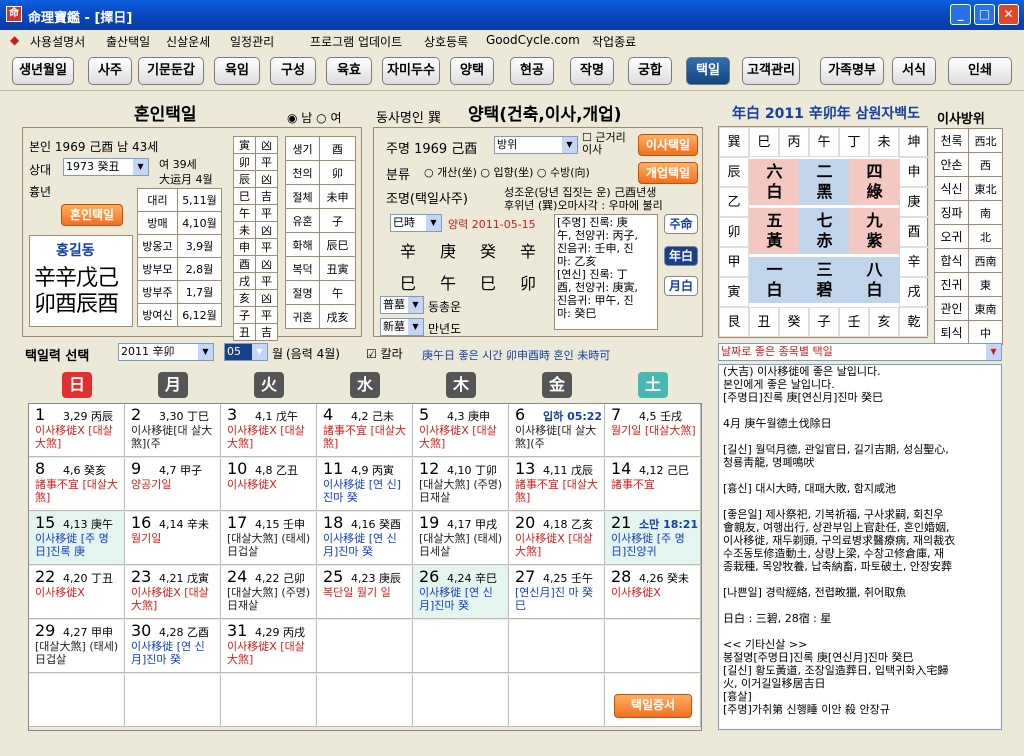 The image size is (1024, 756). What do you see at coordinates (173, 484) in the screenshot?
I see `calendar-day: 9 4,7 甲子 양공기일` at bounding box center [173, 484].